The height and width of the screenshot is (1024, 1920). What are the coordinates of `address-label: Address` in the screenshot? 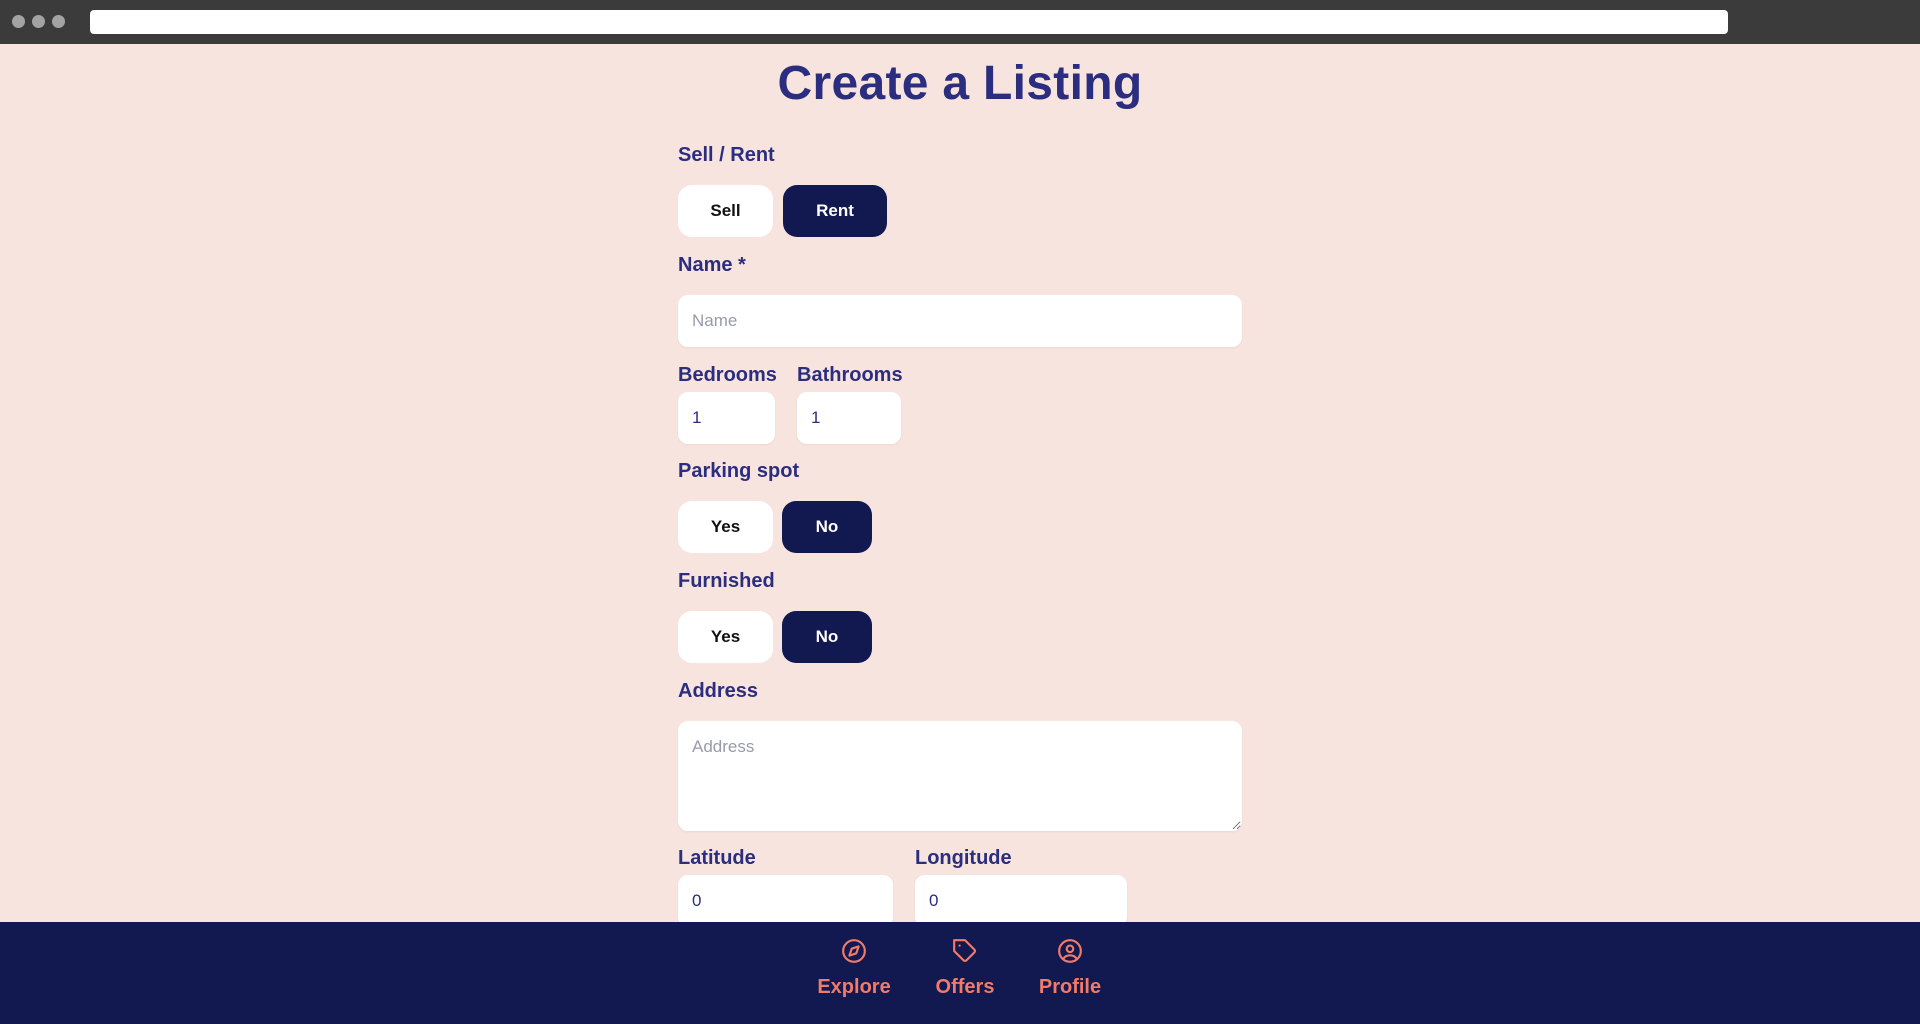 It's located at (718, 691).